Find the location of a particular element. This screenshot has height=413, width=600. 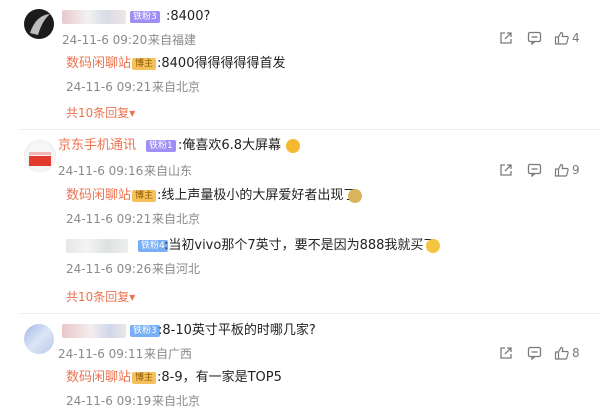

comment-location: 来自广西 is located at coordinates (168, 354).